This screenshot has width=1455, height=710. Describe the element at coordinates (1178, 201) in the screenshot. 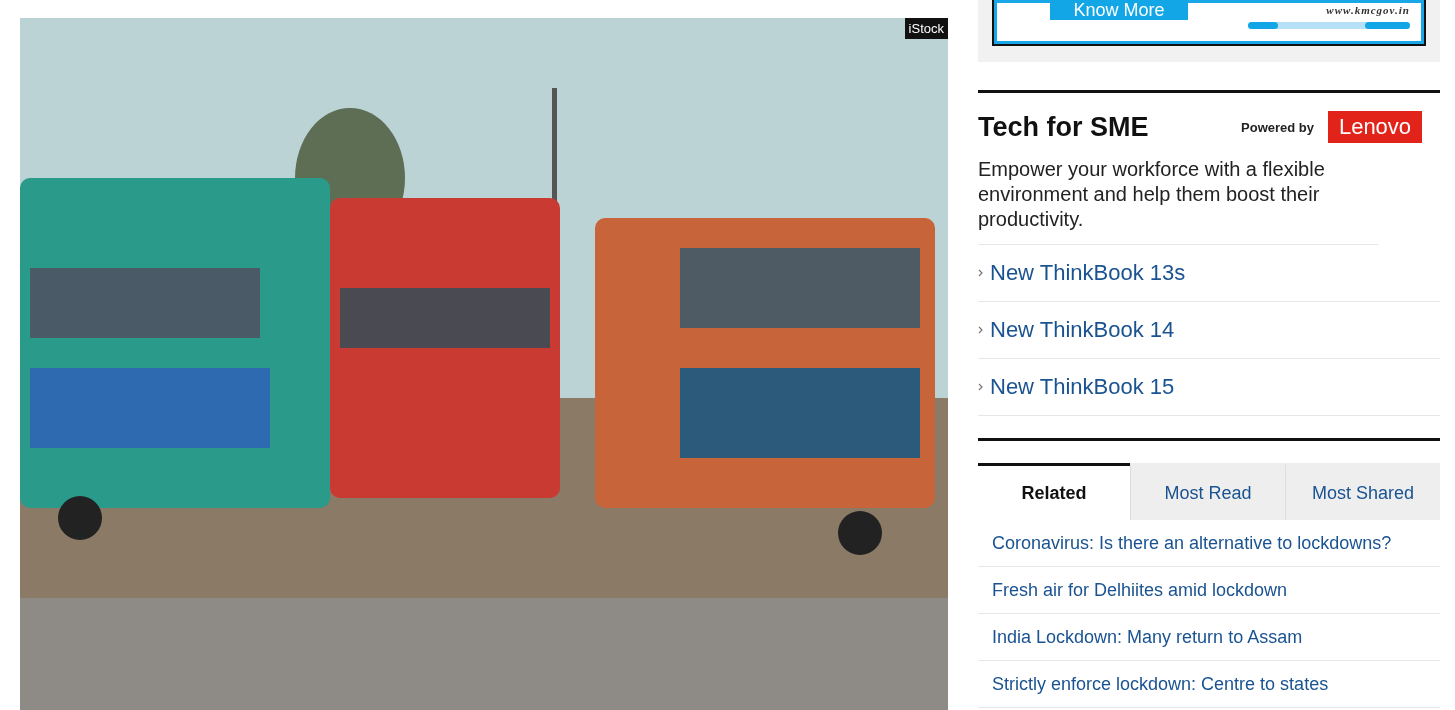

I see `section-description: Empower your workforce with a flexible environment and help them boost their productivity.` at that location.